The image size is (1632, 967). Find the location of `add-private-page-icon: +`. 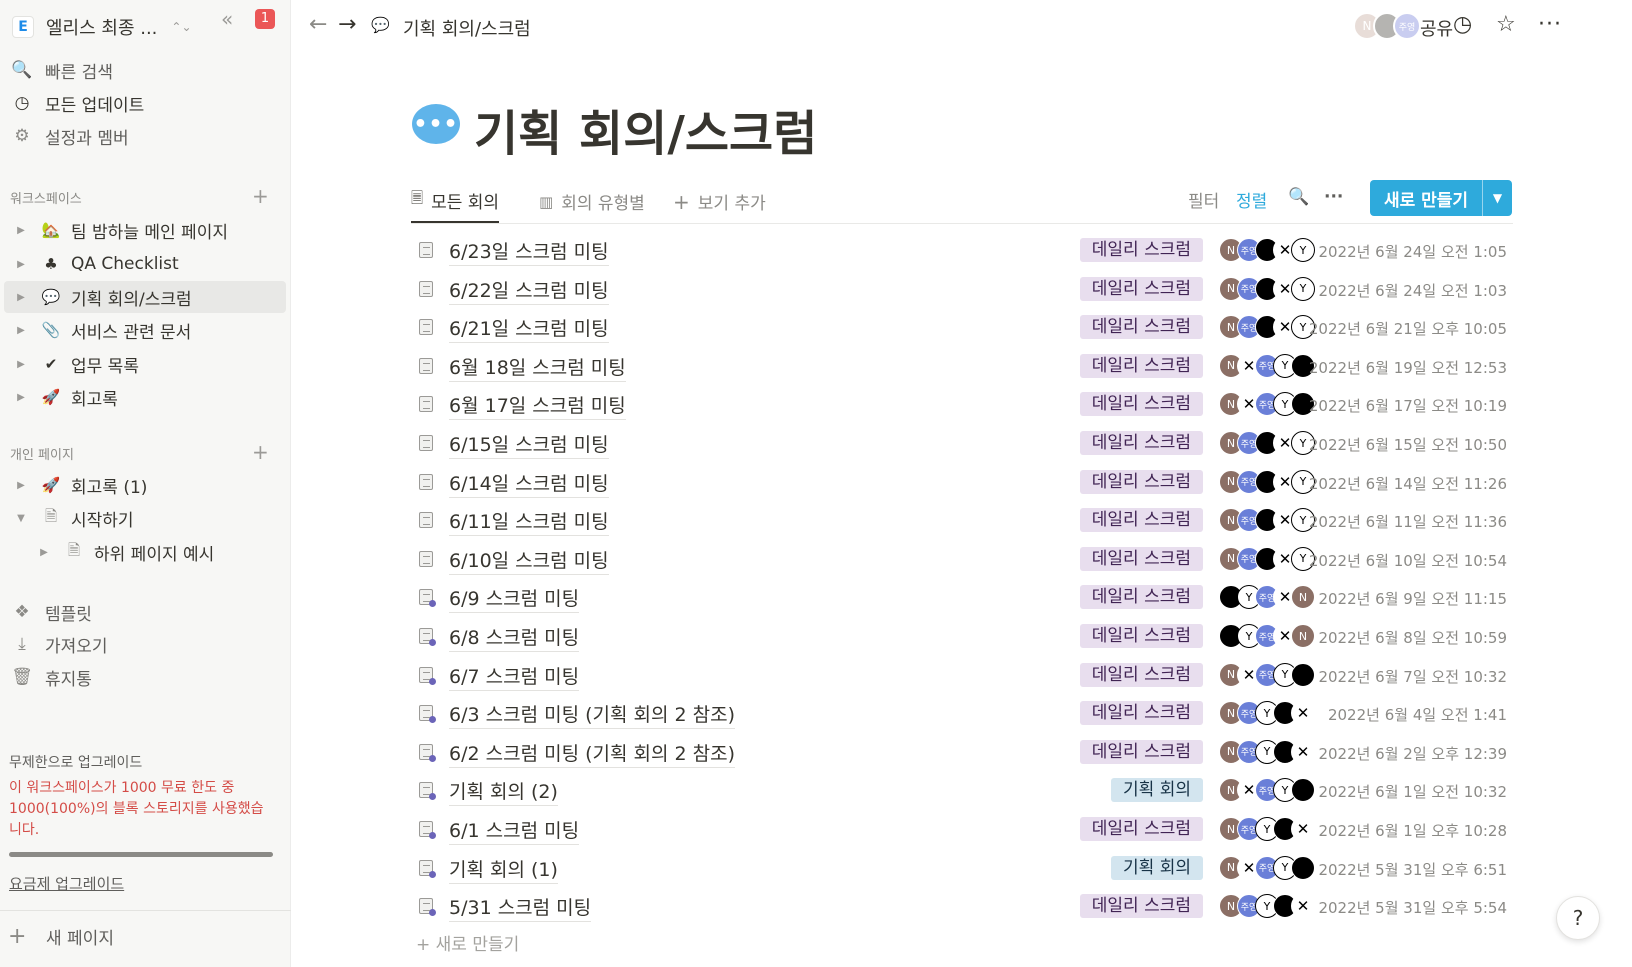

add-private-page-icon: + is located at coordinates (260, 452).